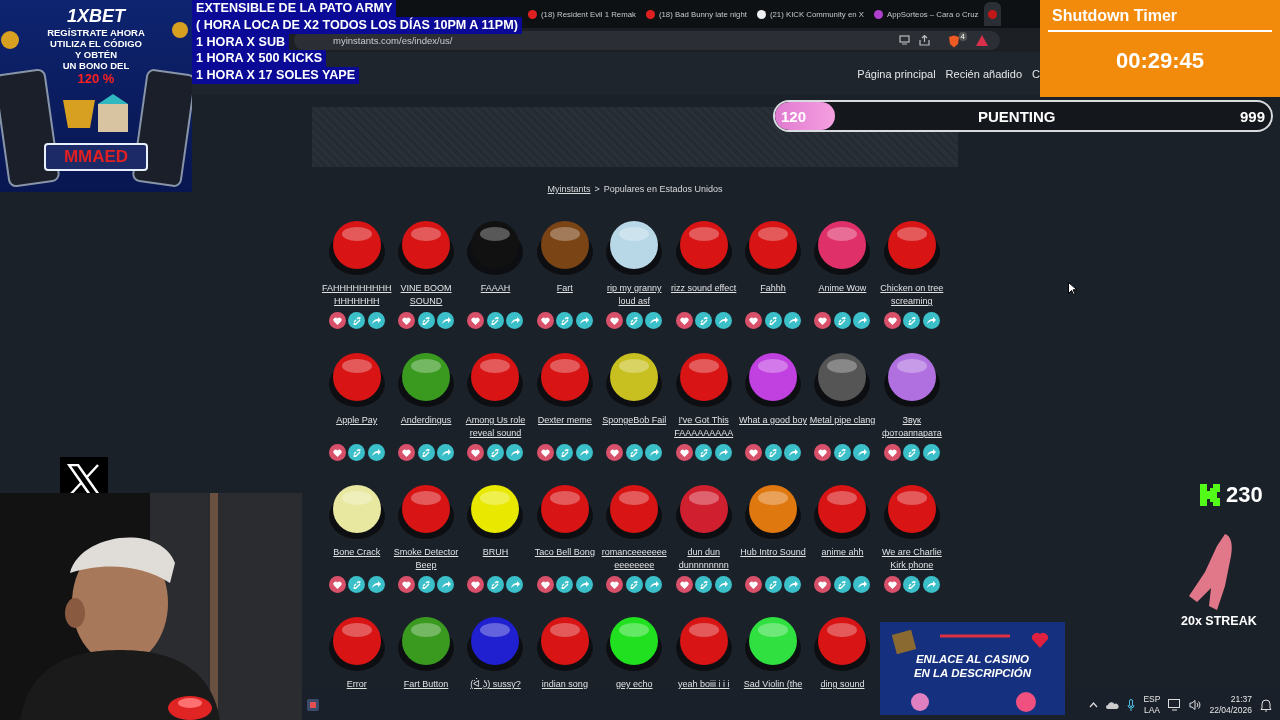  I want to click on input-language: ESP LAA, so click(1152, 705).